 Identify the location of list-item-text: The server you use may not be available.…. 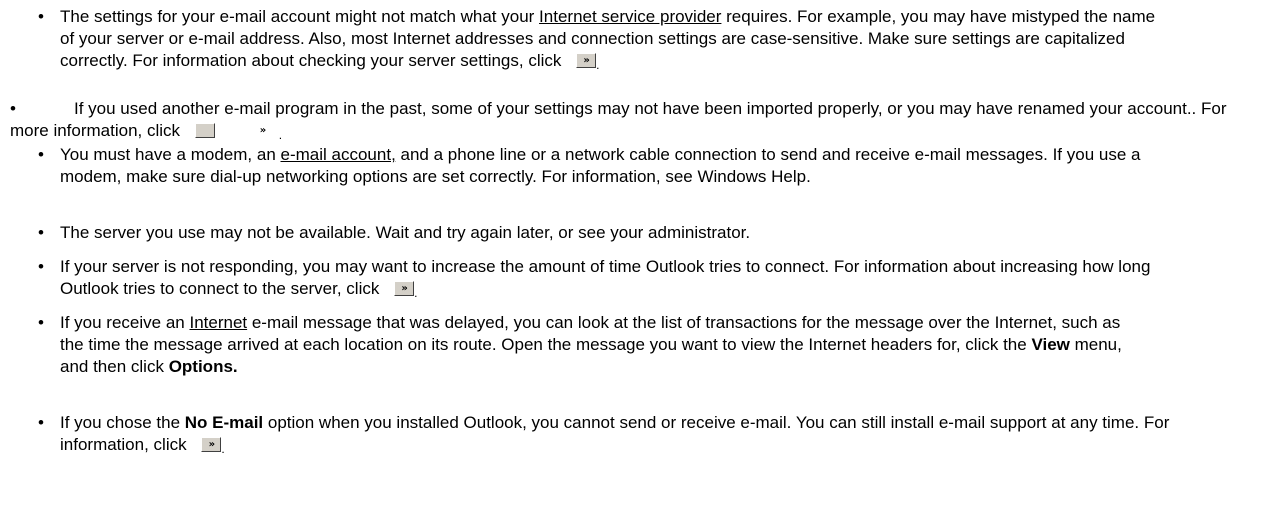
(405, 232).